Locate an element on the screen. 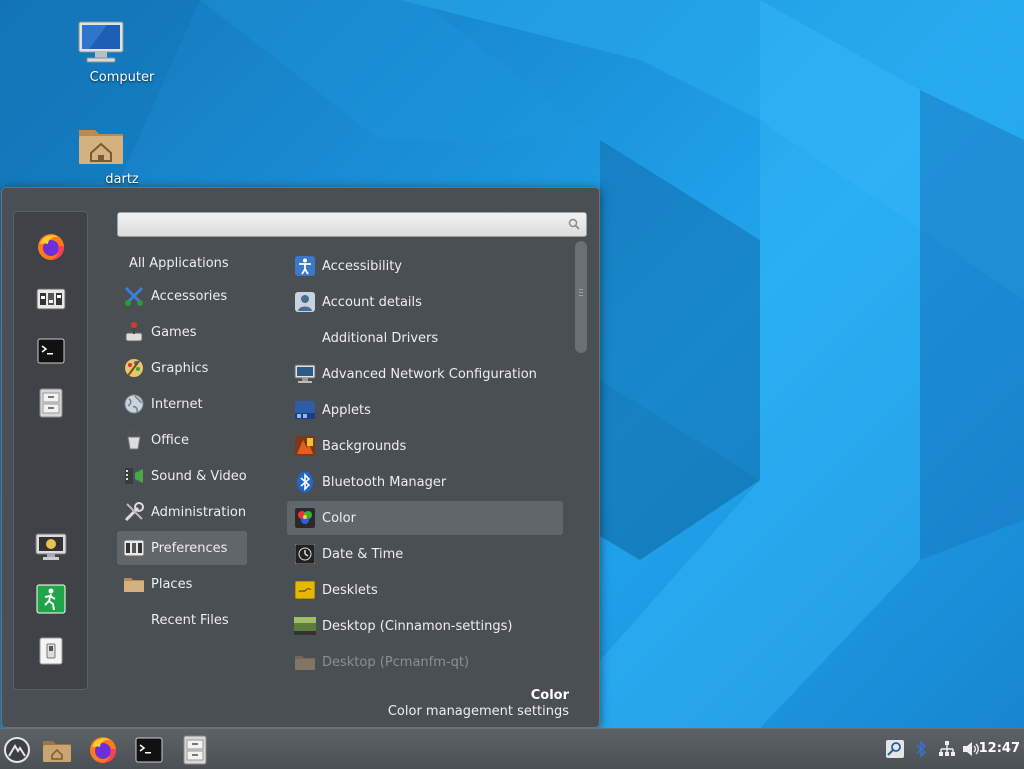 The height and width of the screenshot is (769, 1024). panel-launcher-terminal is located at coordinates (149, 750).